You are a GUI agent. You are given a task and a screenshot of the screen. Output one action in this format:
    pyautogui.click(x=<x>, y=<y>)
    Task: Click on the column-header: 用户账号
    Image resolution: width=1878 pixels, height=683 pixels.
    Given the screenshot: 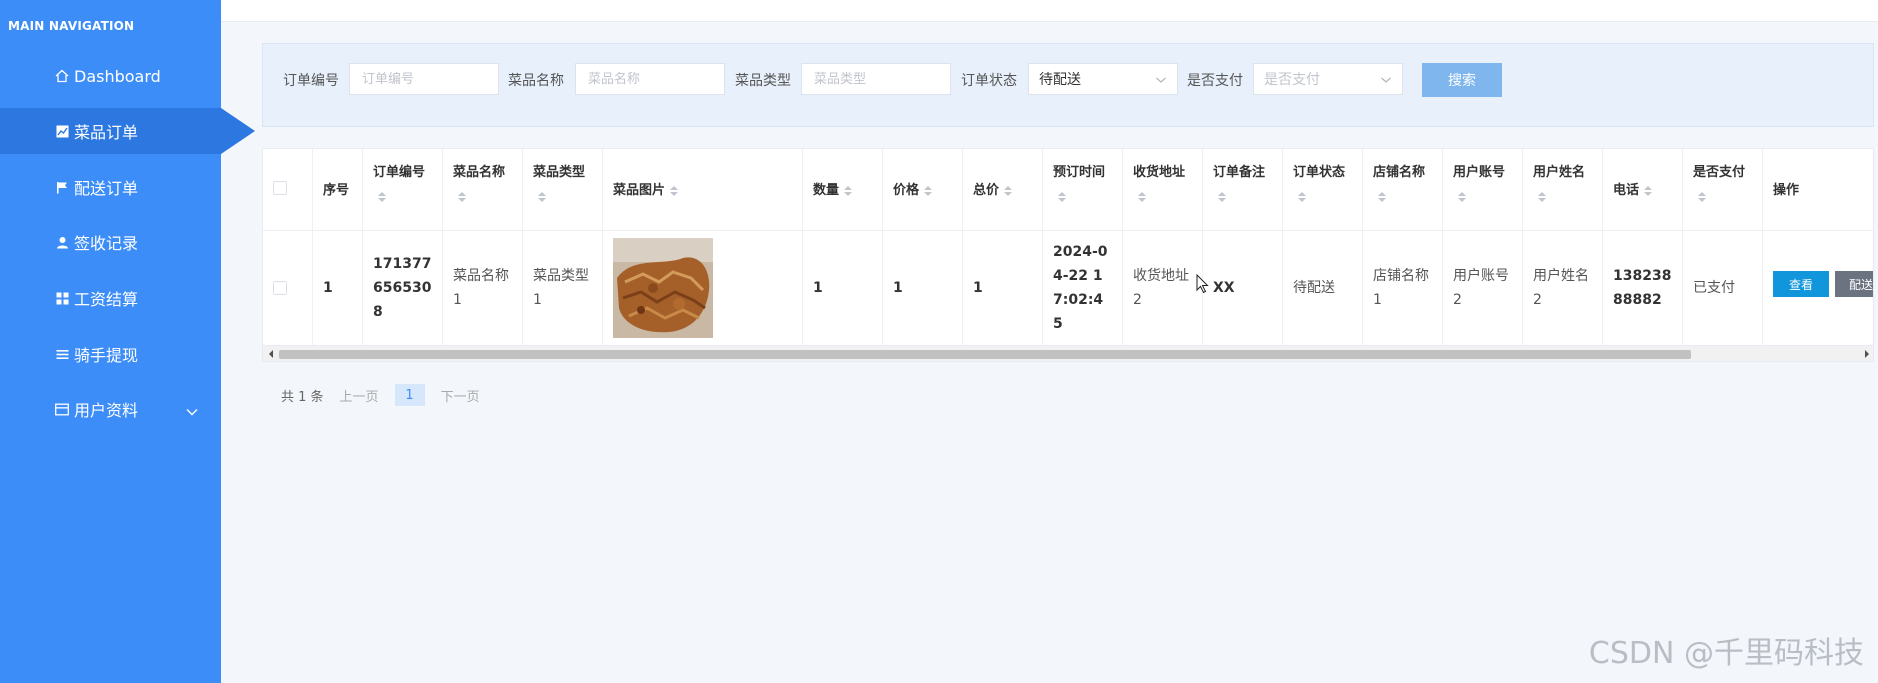 What is the action you would take?
    pyautogui.click(x=1482, y=190)
    